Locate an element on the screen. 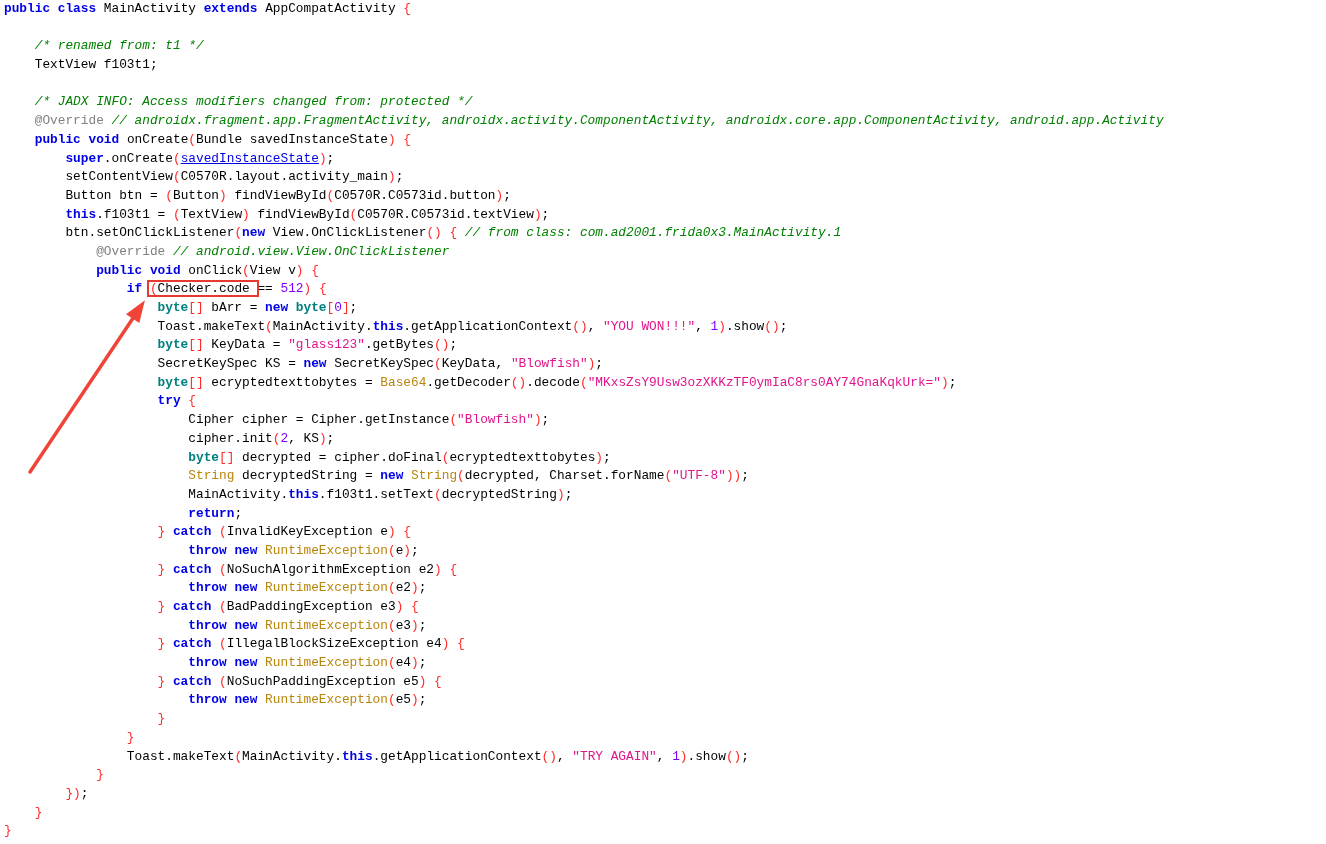 Image resolution: width=1326 pixels, height=844 pixels. code-line: byte[] bArr = new byte[0]; is located at coordinates (257, 308).